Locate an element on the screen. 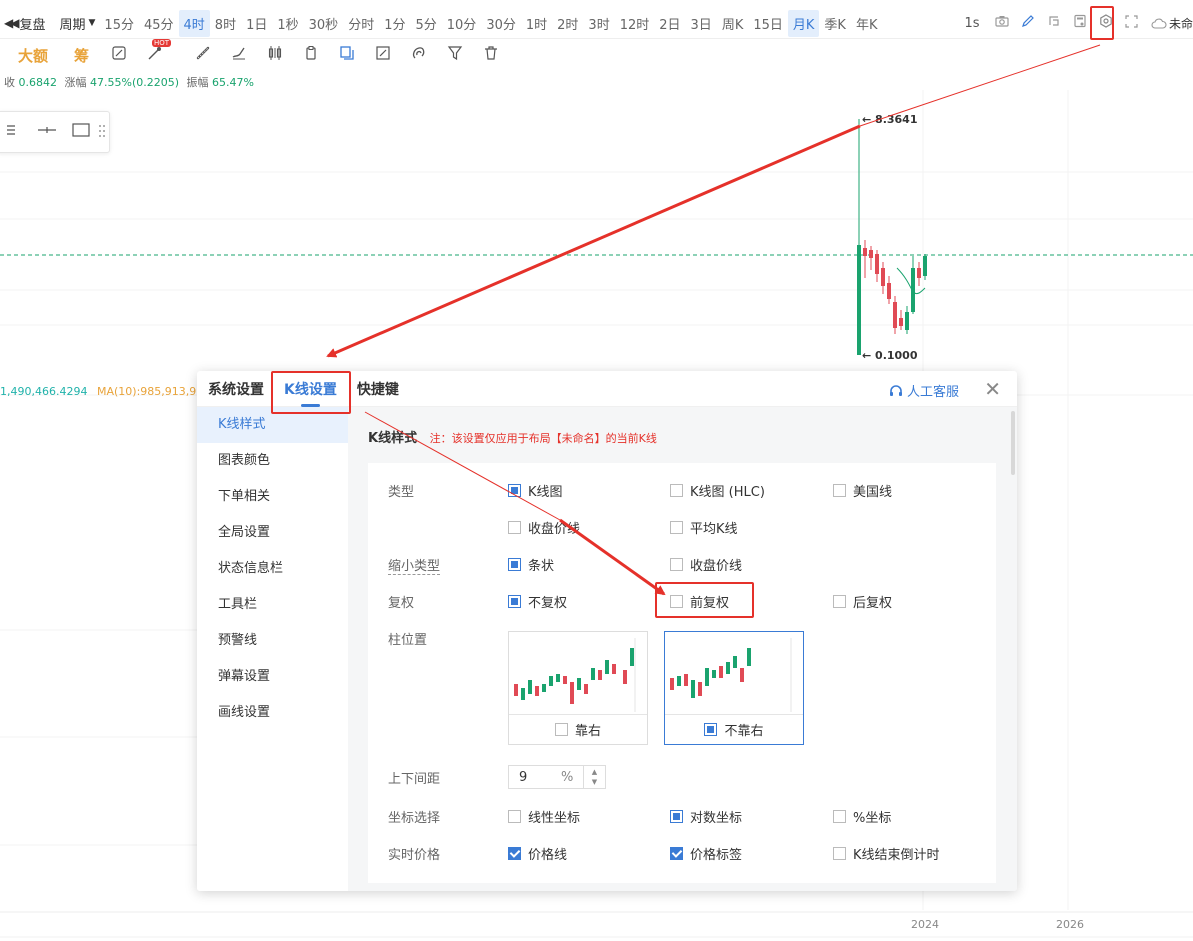 The width and height of the screenshot is (1193, 941). type-option-ohlc-bar: 美国线 is located at coordinates (862, 490).